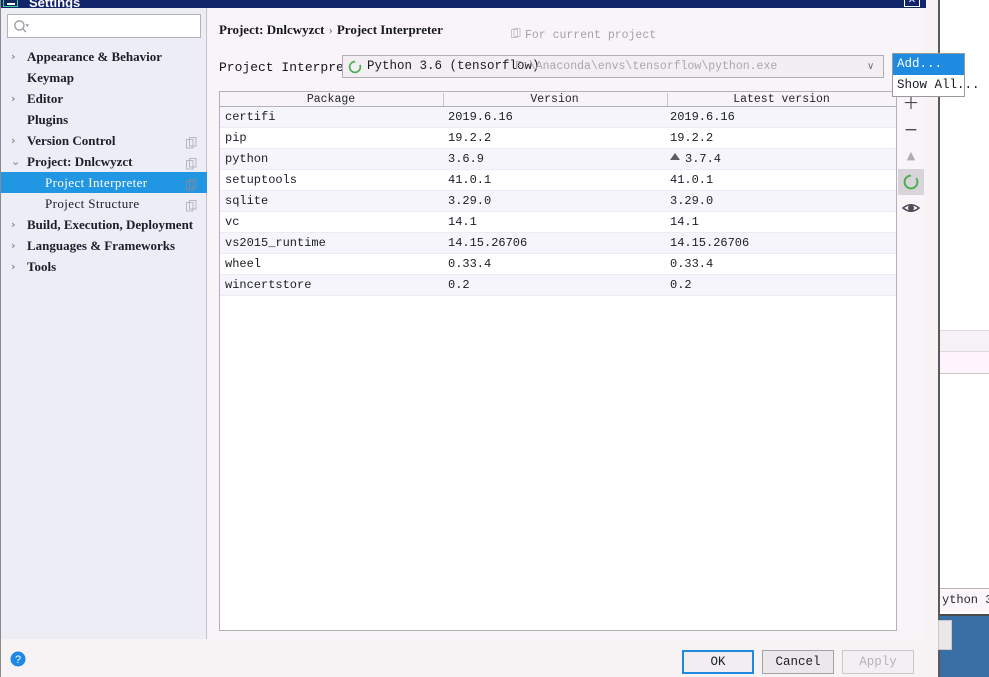 This screenshot has height=677, width=989. What do you see at coordinates (104, 203) in the screenshot?
I see `sidebar-item-project-structure: Project Structure` at bounding box center [104, 203].